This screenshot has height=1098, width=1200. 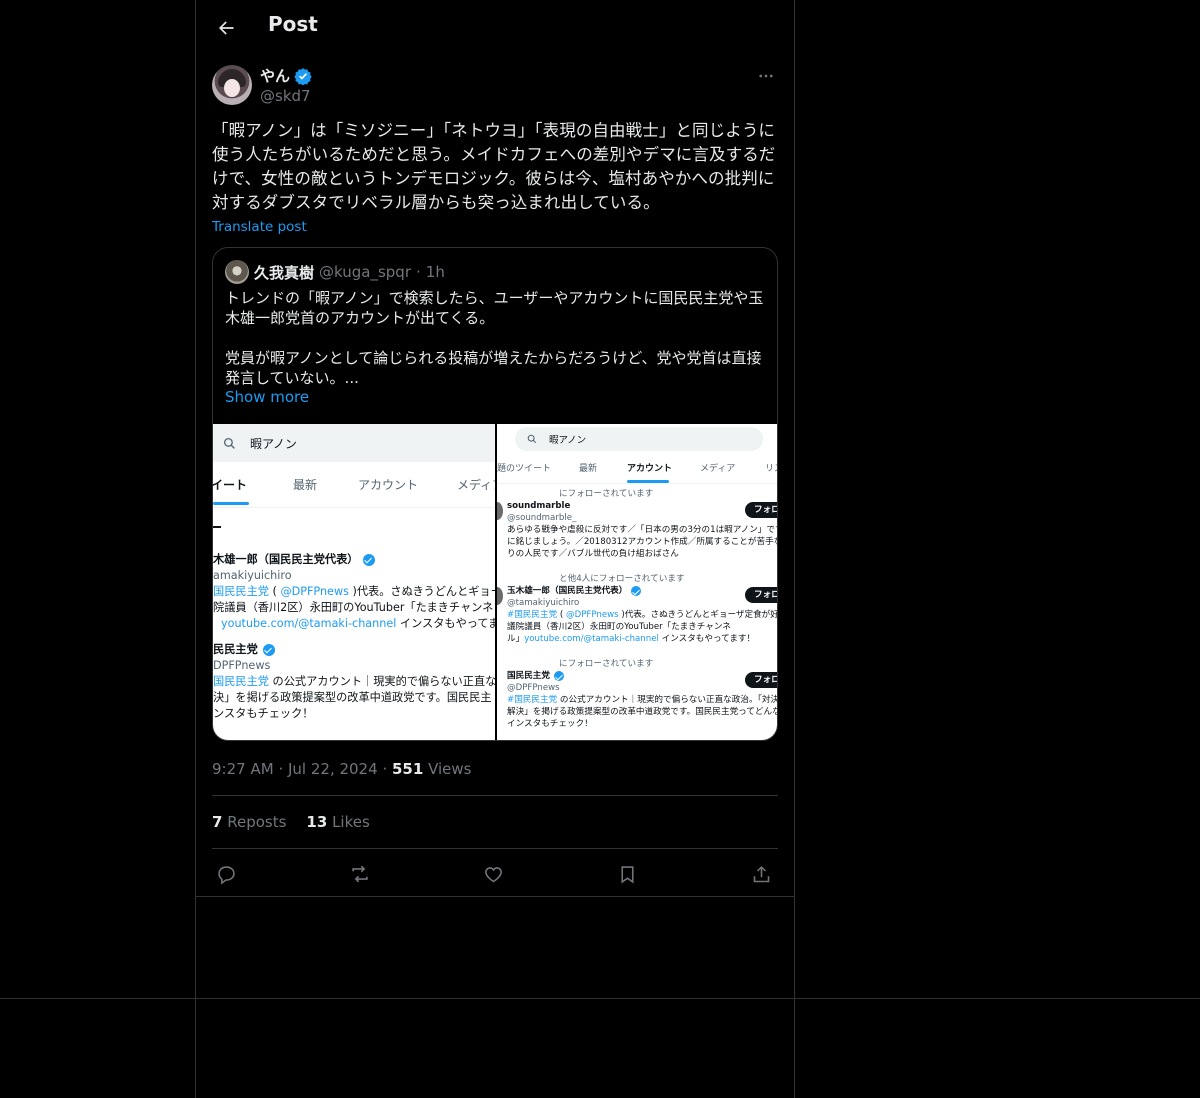 What do you see at coordinates (619, 627) in the screenshot?
I see `bio-text: 議院議員（香川2区）永田町のYouTuber「たまきチャンネ` at bounding box center [619, 627].